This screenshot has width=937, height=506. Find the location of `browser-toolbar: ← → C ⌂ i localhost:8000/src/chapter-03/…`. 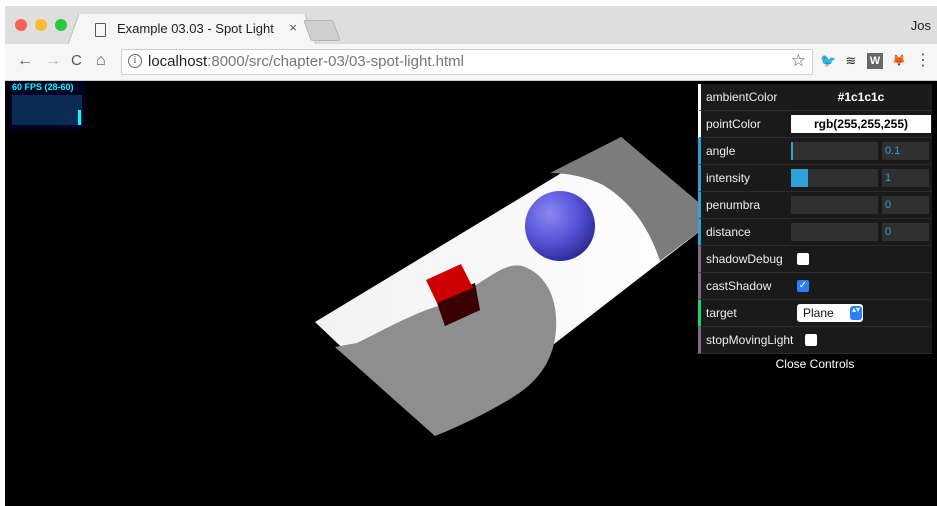

browser-toolbar: ← → C ⌂ i localhost:8000/src/chapter-03/… is located at coordinates (471, 62).